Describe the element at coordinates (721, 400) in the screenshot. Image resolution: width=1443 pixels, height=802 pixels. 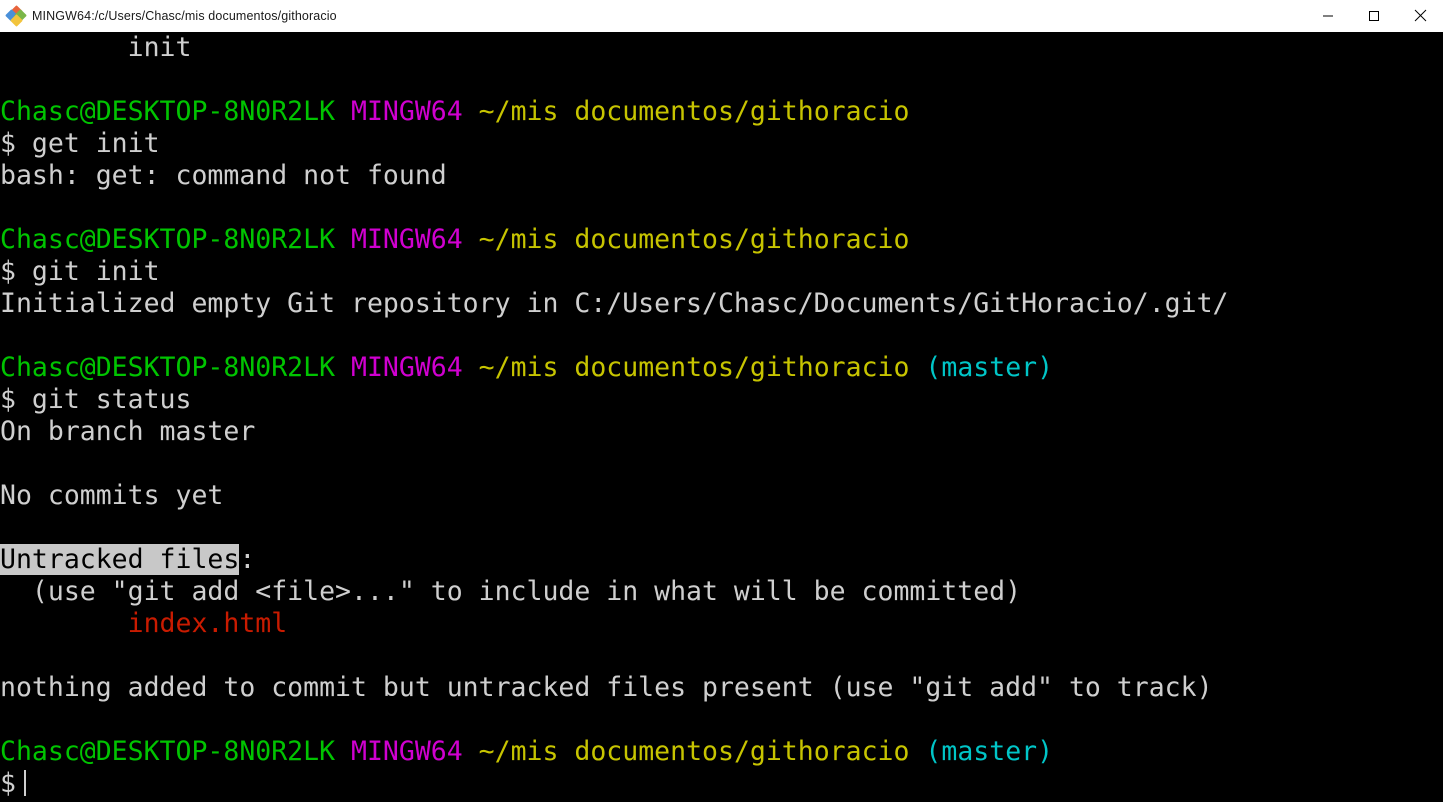
I see `terminal-line: $ git status` at that location.